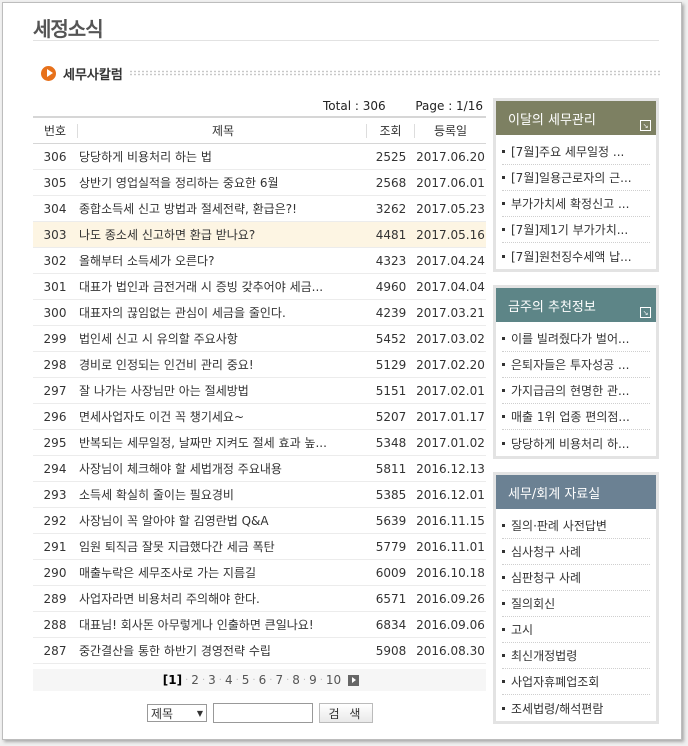 The height and width of the screenshot is (746, 688). What do you see at coordinates (450, 624) in the screenshot?
I see `row-date: 2016.09.06` at bounding box center [450, 624].